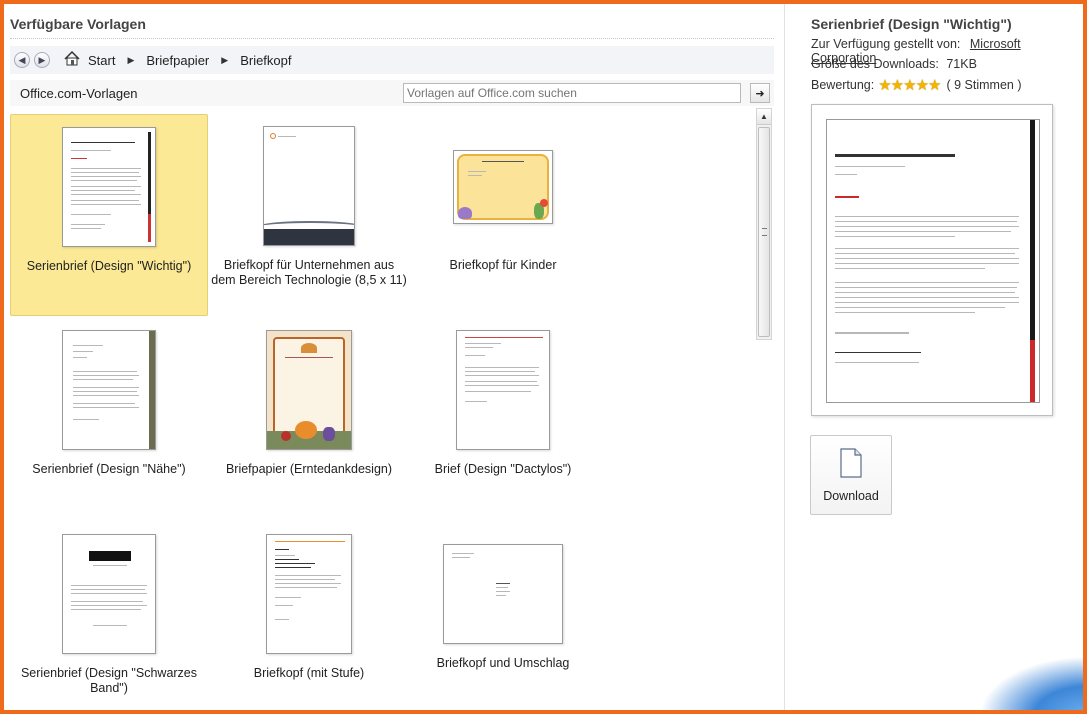 This screenshot has height=714, width=1087. I want to click on template-item-briefkopf-mit-stufe: Briefkopf (mit Stufe), so click(309, 615).